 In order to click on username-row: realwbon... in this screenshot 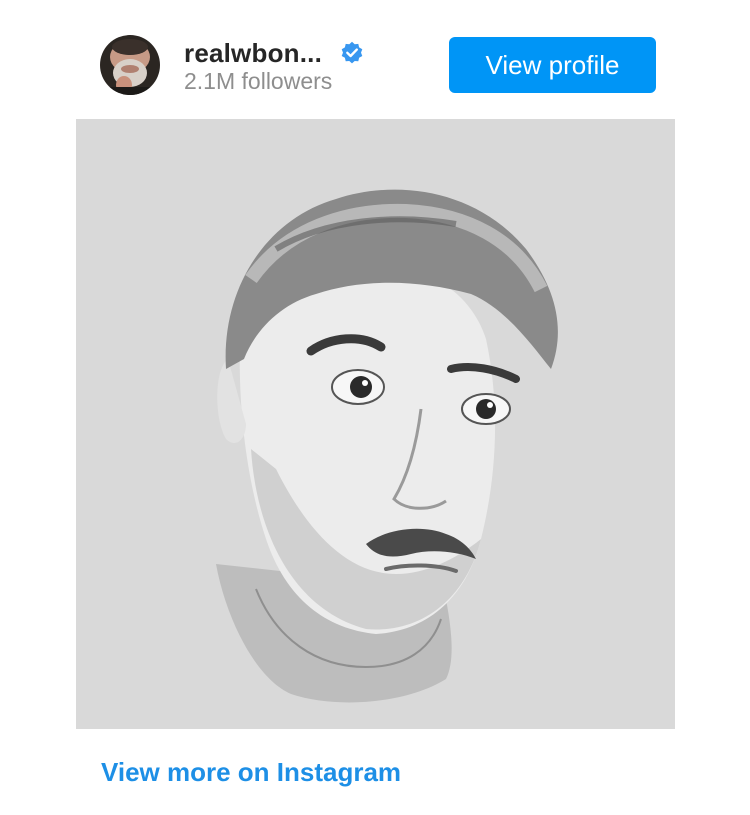, I will do `click(274, 53)`.